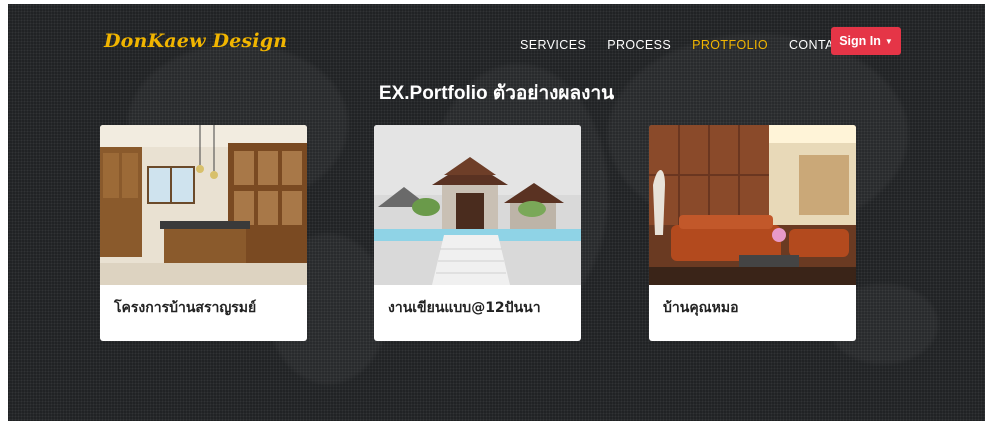 Image resolution: width=985 pixels, height=421 pixels. What do you see at coordinates (195, 41) in the screenshot?
I see `brand-logo: DonKaew Design` at bounding box center [195, 41].